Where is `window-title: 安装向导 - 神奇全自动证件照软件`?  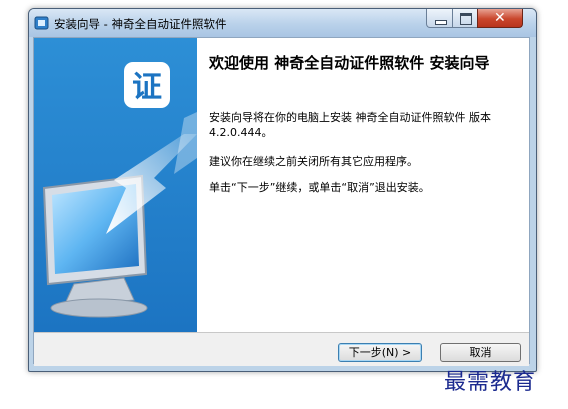 window-title: 安装向导 - 神奇全自动证件照软件 is located at coordinates (140, 24).